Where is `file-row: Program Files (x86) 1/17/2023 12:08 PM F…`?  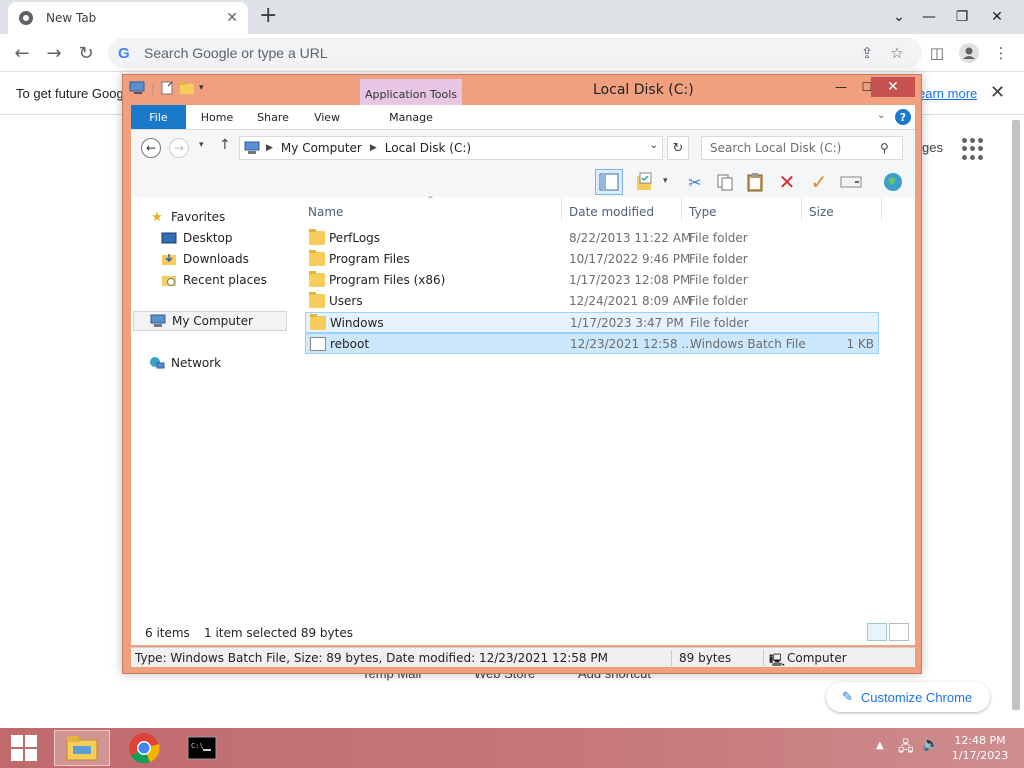 file-row: Program Files (x86) 1/17/2023 12:08 PM F… is located at coordinates (592, 280).